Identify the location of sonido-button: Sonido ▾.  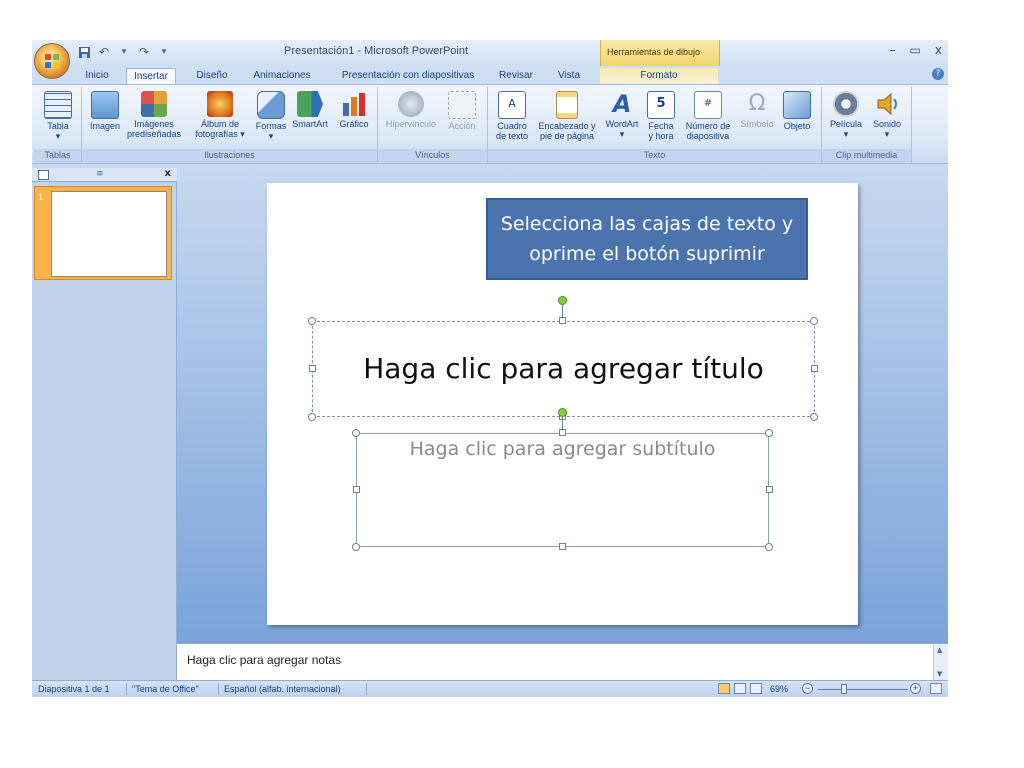
(887, 114).